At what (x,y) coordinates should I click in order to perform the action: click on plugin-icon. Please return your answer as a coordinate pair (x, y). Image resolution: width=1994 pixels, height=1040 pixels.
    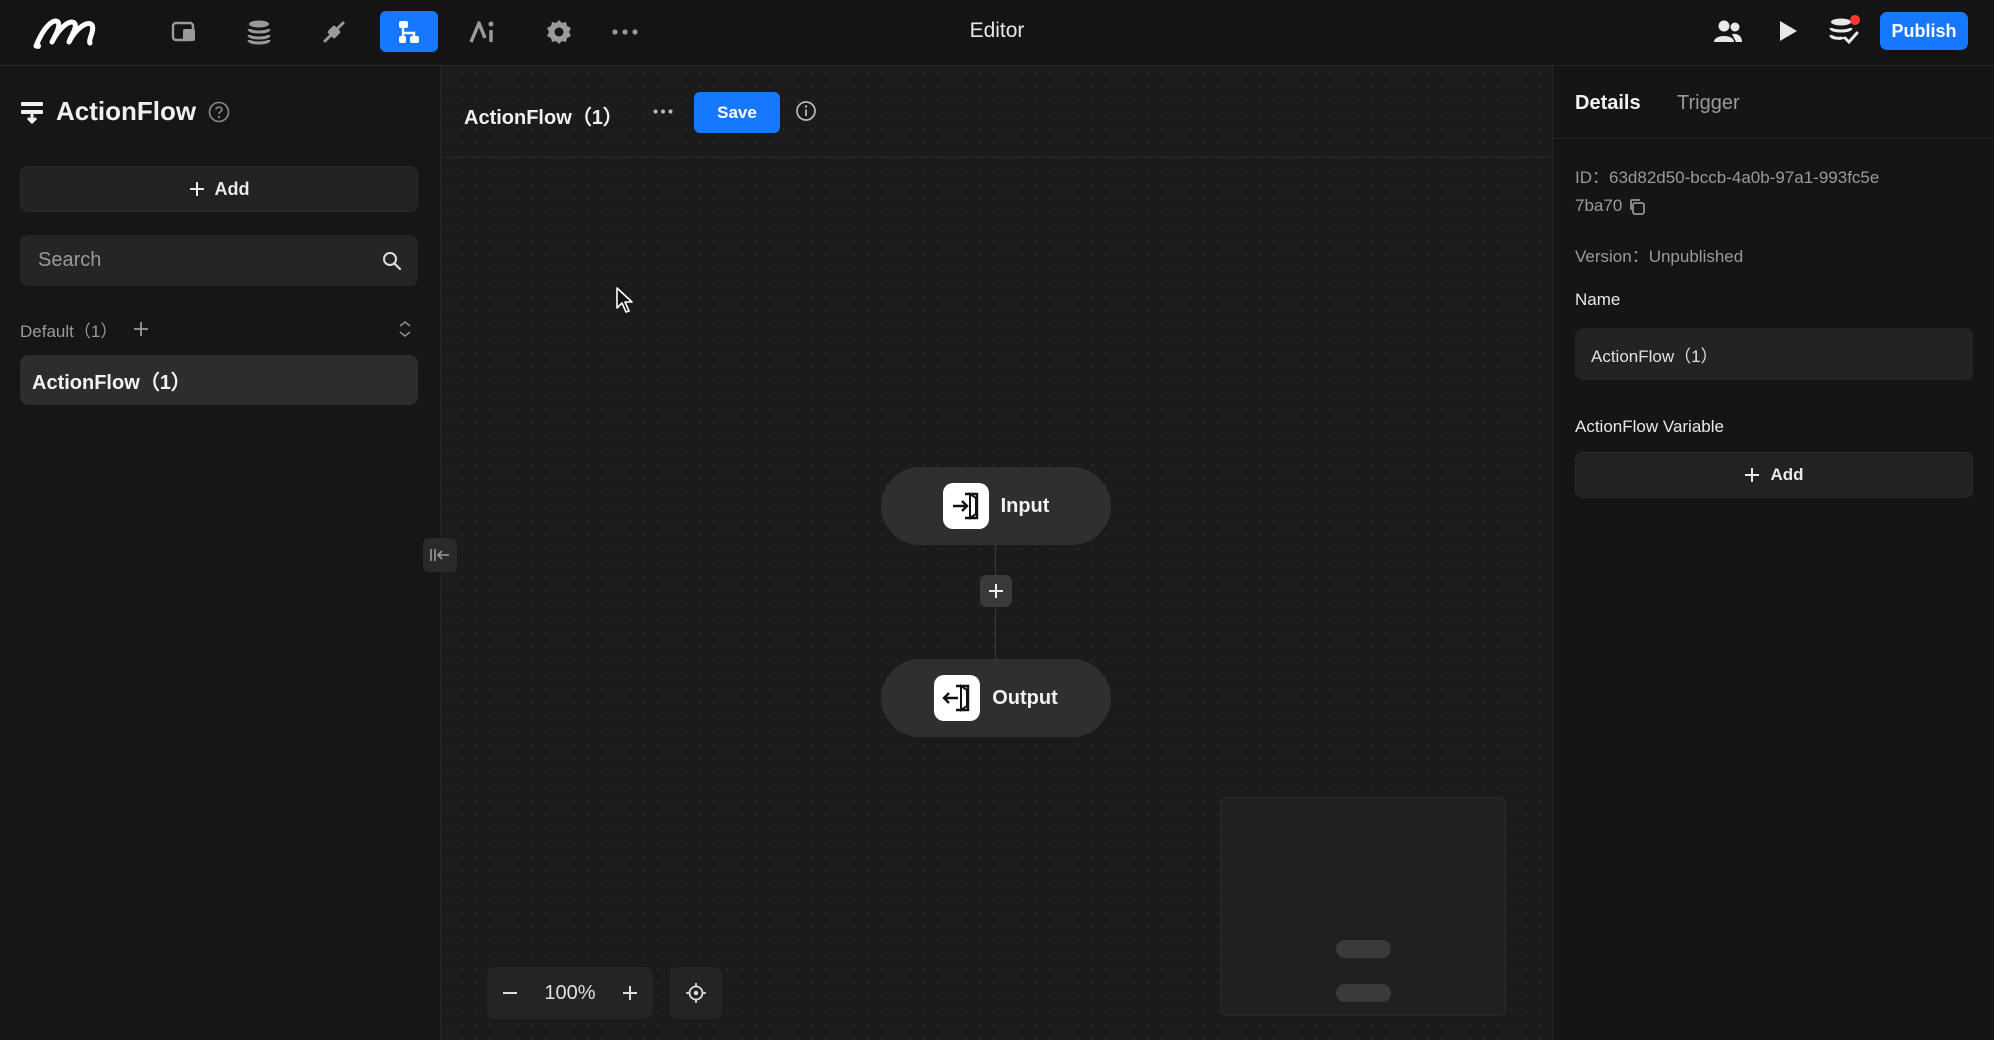
    Looking at the image, I should click on (334, 31).